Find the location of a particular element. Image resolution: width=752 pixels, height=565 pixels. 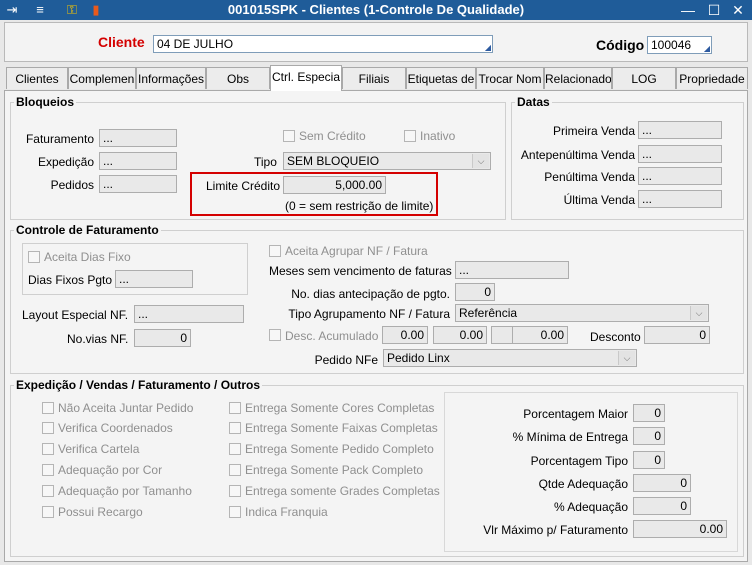

tab-informacoes: Informações is located at coordinates (171, 78).